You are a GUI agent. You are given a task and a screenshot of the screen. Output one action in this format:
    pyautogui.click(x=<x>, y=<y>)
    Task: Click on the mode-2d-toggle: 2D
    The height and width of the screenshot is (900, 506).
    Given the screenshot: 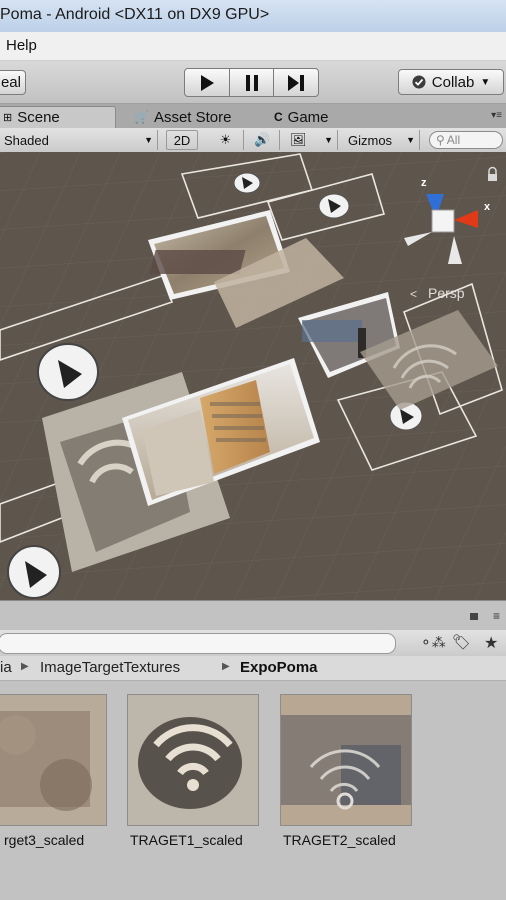 What is the action you would take?
    pyautogui.click(x=182, y=140)
    